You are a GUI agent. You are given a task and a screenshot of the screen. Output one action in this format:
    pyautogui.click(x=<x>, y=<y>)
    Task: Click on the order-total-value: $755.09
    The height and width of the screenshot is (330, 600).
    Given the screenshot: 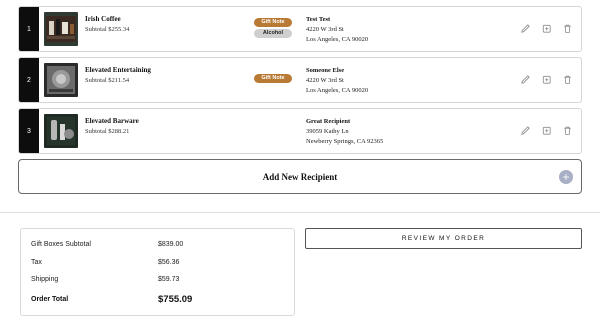 What is the action you would take?
    pyautogui.click(x=175, y=299)
    